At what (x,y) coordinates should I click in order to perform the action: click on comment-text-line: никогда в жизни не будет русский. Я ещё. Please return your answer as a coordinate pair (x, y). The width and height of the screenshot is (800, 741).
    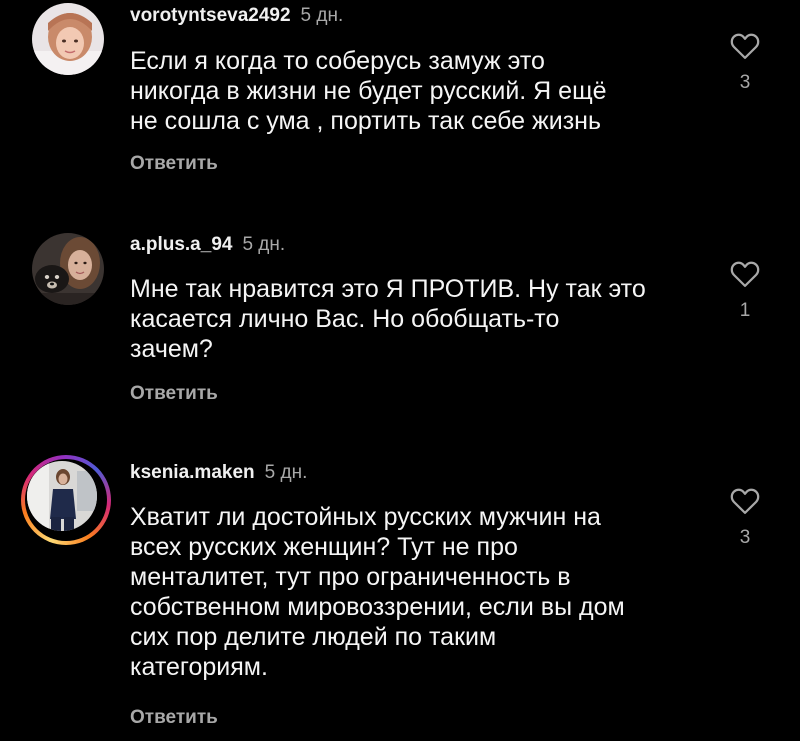
    Looking at the image, I should click on (368, 91).